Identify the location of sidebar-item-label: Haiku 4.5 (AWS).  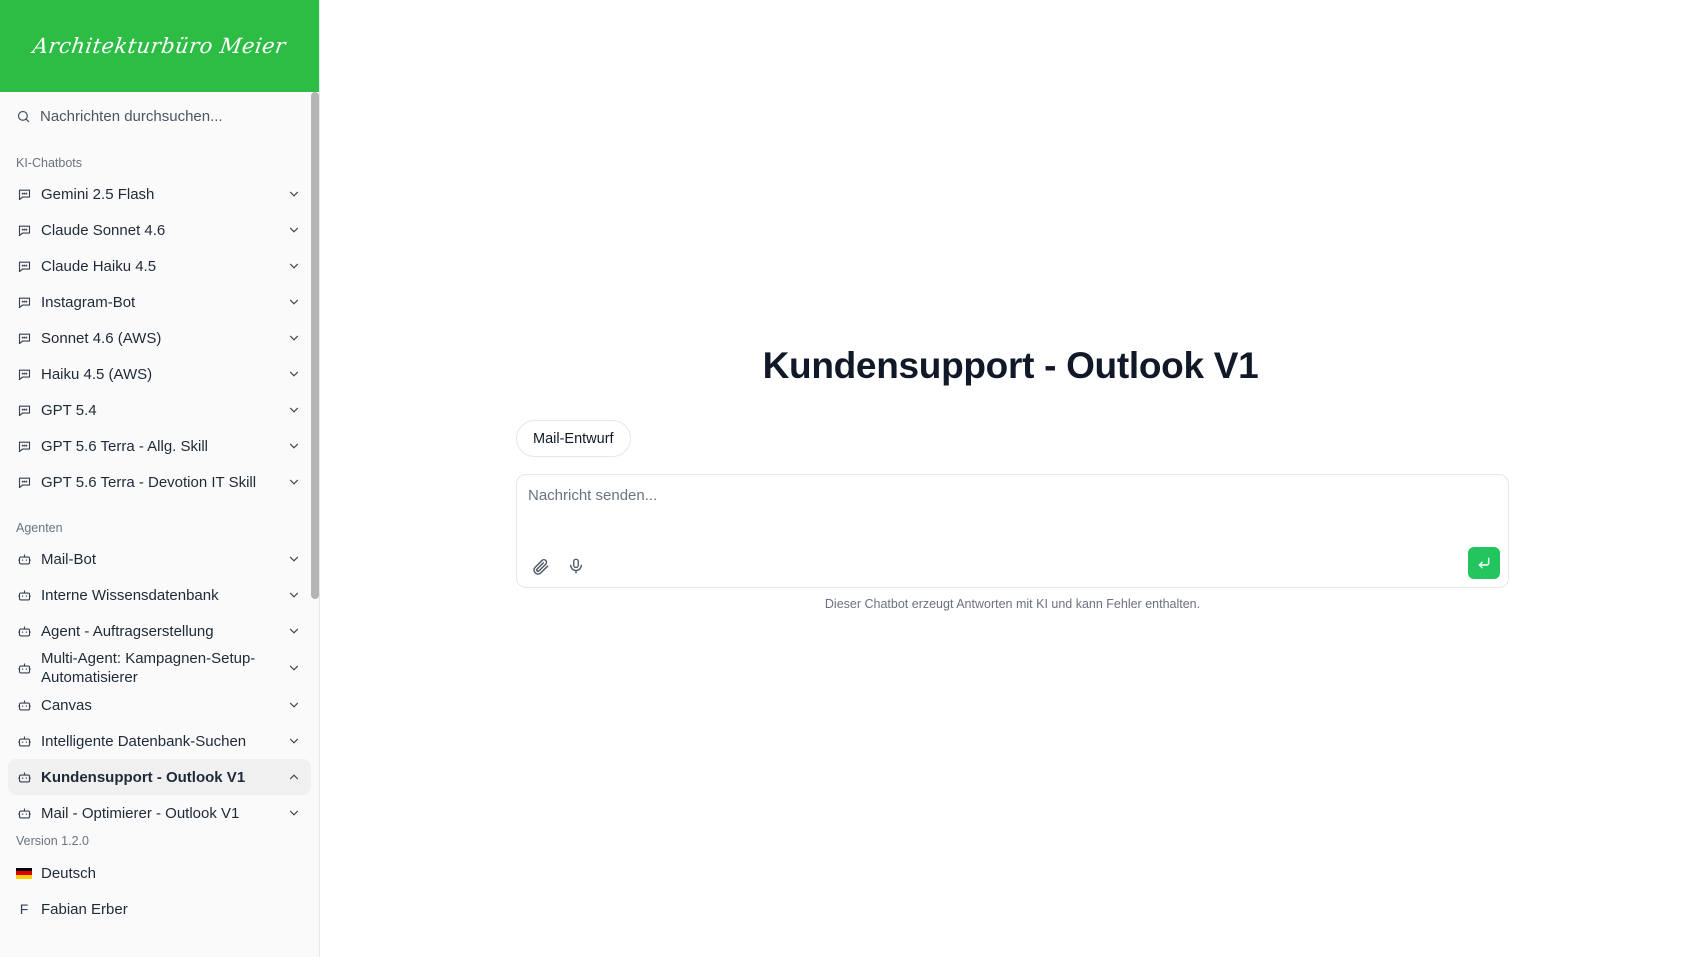
(97, 374).